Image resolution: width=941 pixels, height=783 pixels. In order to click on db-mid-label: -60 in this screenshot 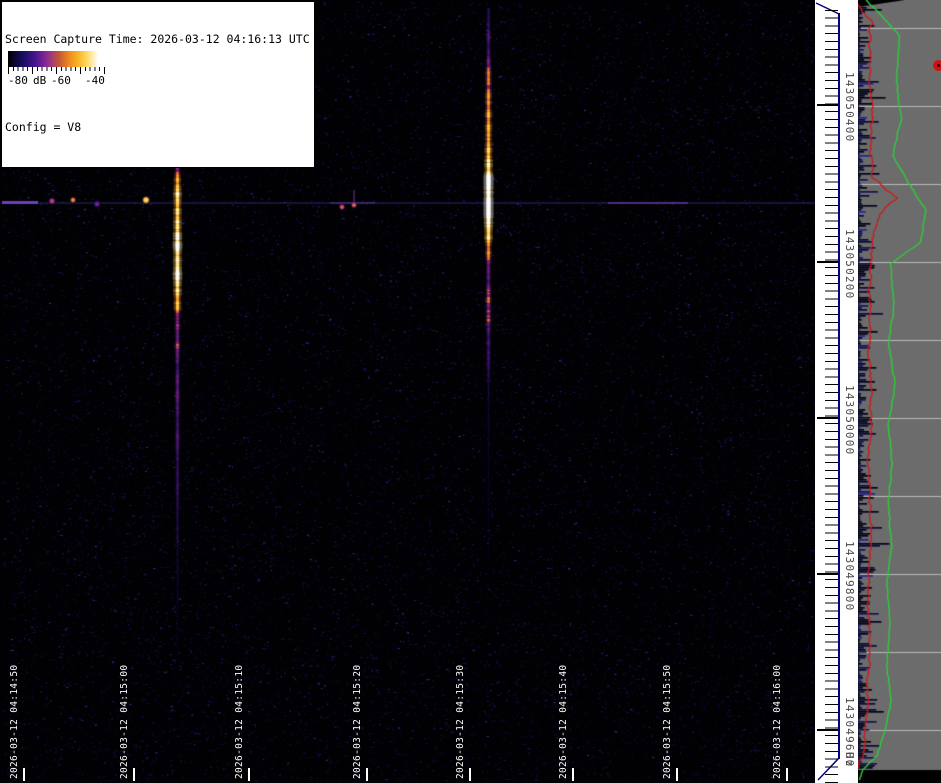, I will do `click(61, 80)`.